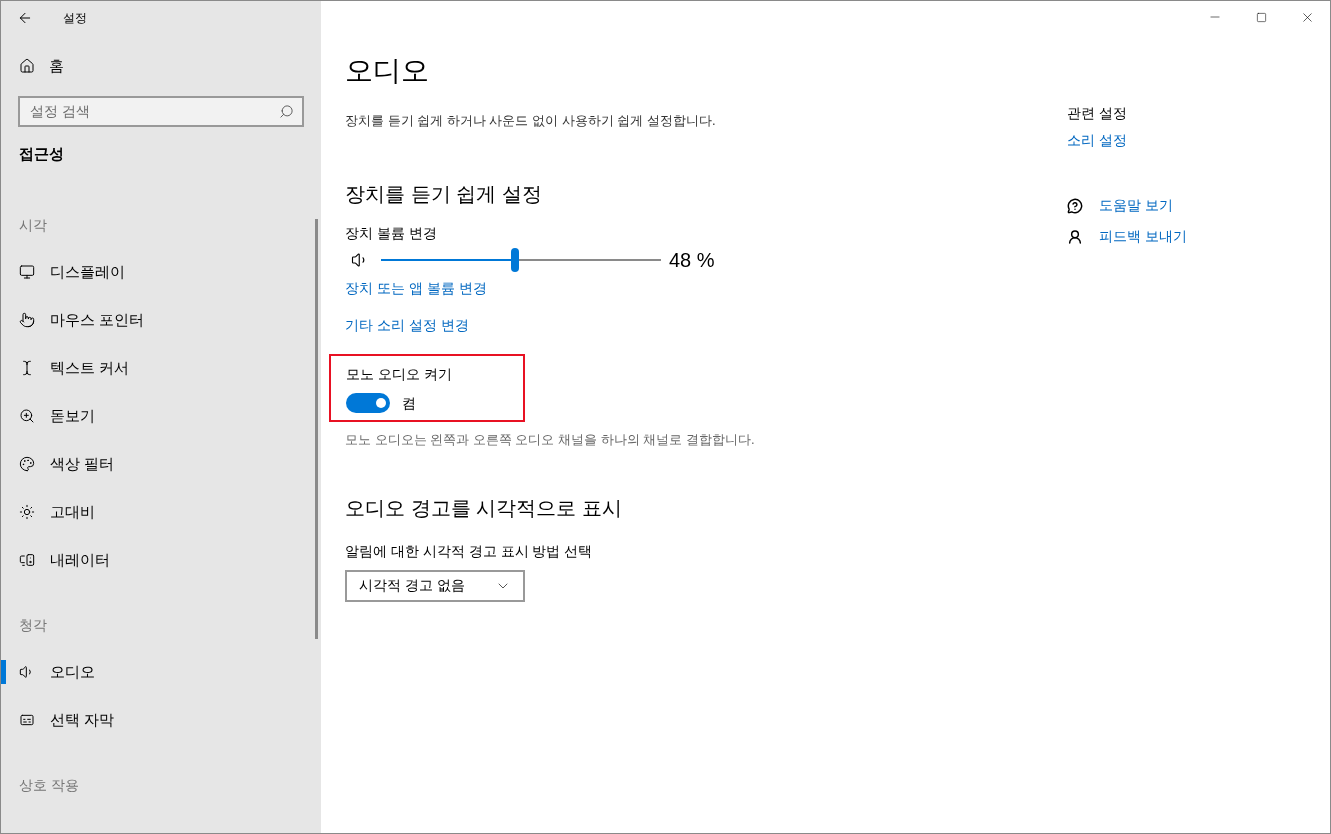 The height and width of the screenshot is (834, 1331). I want to click on sidebar-item: 텍스트 커서, so click(161, 368).